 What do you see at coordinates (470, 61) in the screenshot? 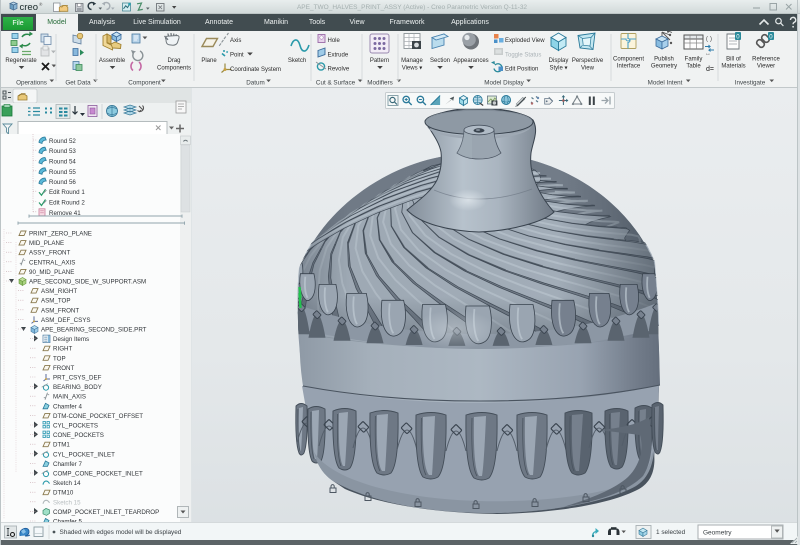
I see `svg-text: Appearances` at bounding box center [470, 61].